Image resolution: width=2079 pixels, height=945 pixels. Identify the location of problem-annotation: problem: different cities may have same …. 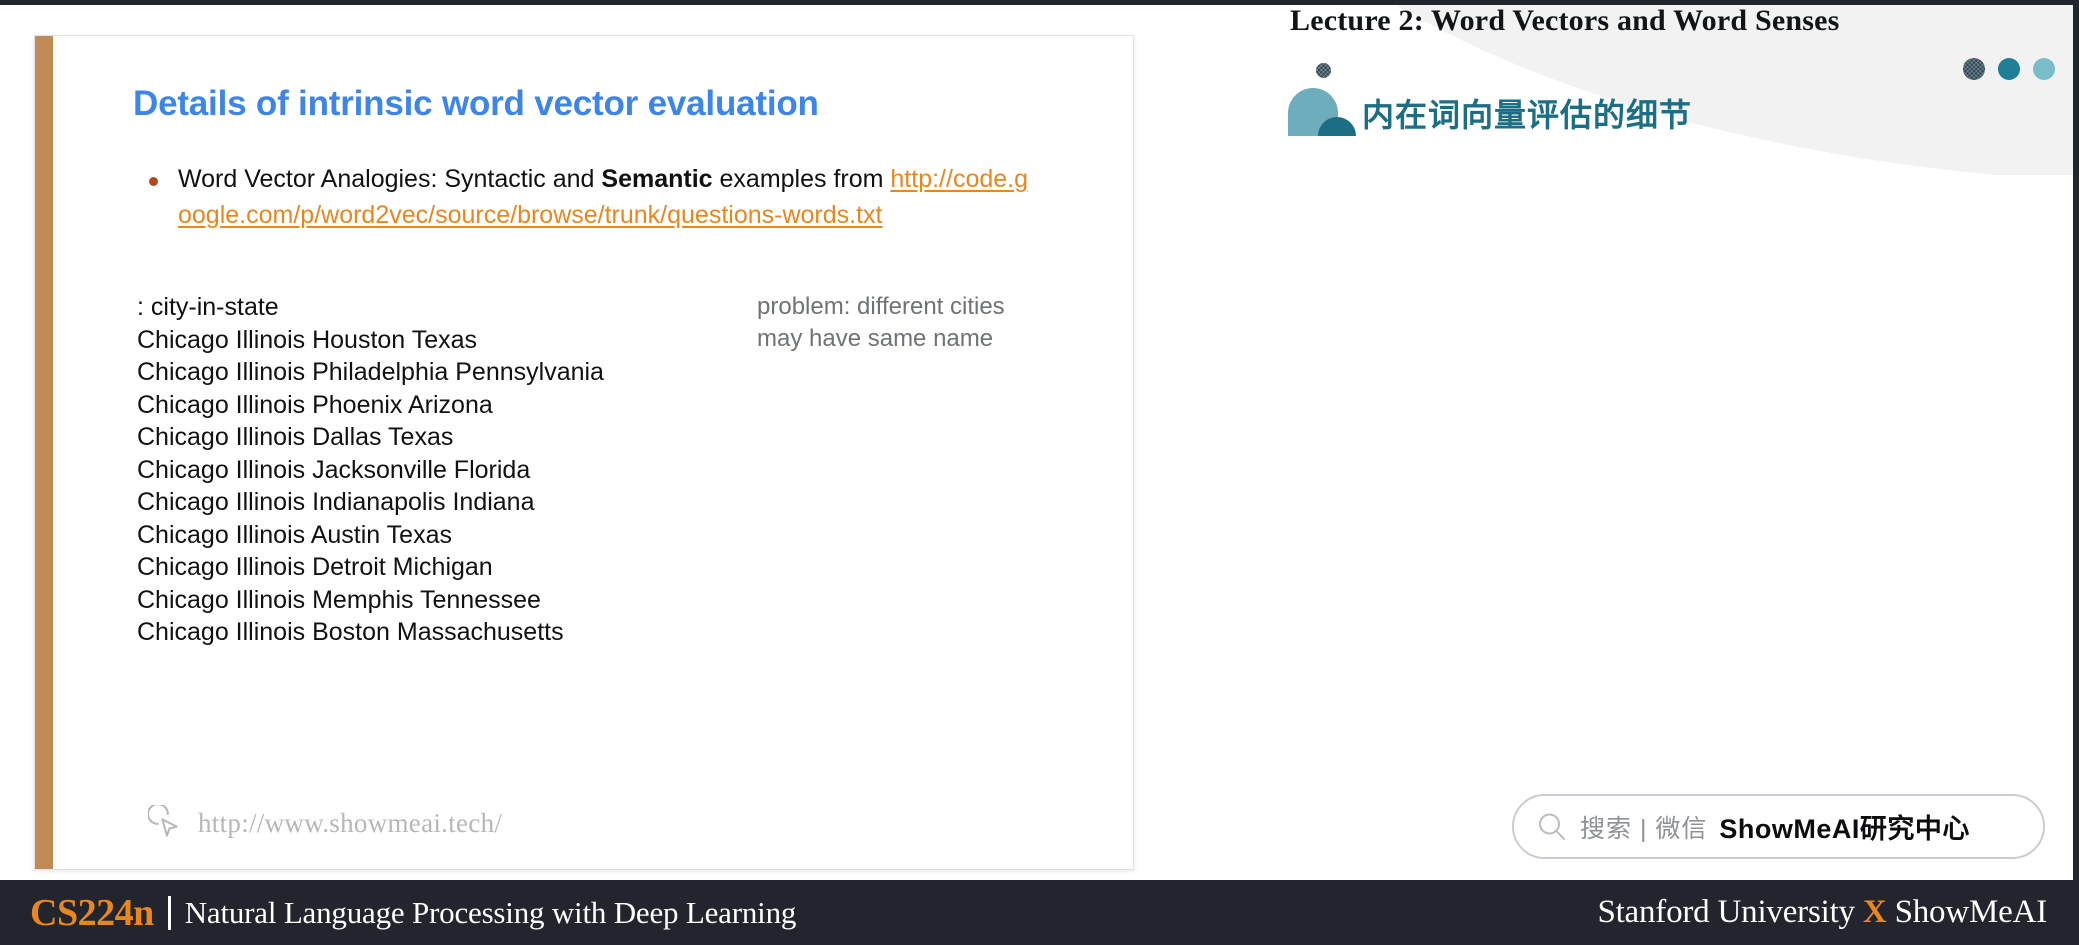
(881, 322).